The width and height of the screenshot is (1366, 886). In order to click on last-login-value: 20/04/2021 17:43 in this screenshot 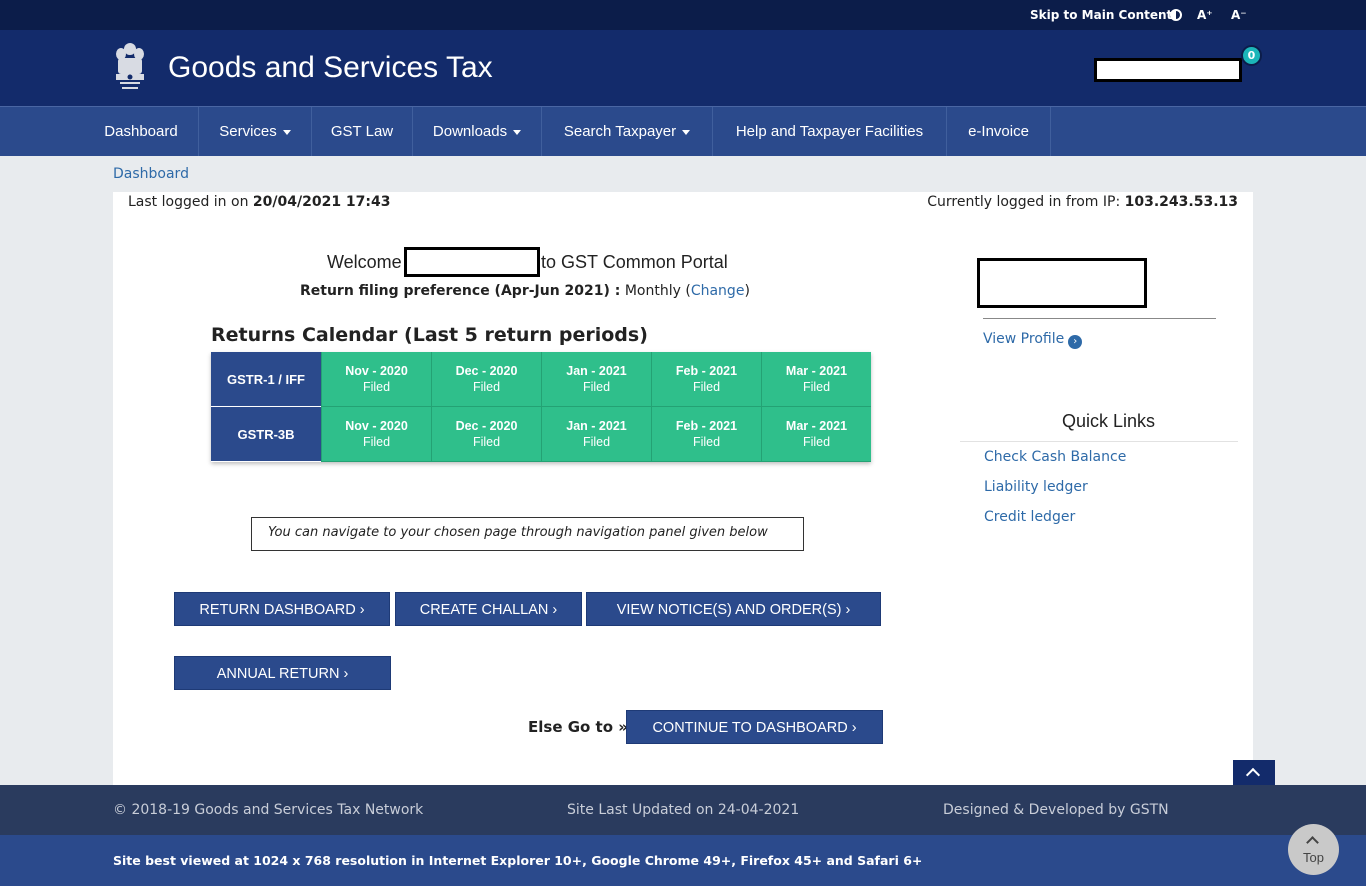, I will do `click(321, 202)`.